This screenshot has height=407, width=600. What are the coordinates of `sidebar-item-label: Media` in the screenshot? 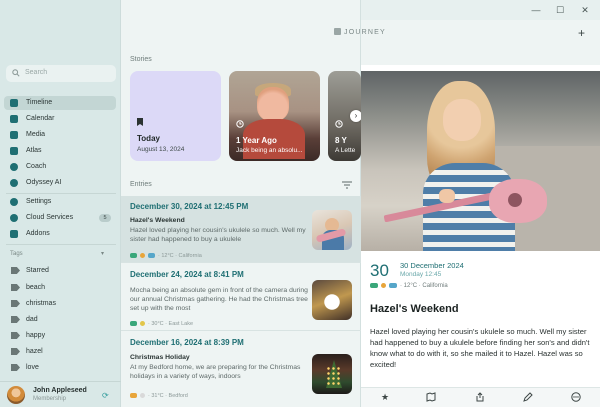 It's located at (36, 134).